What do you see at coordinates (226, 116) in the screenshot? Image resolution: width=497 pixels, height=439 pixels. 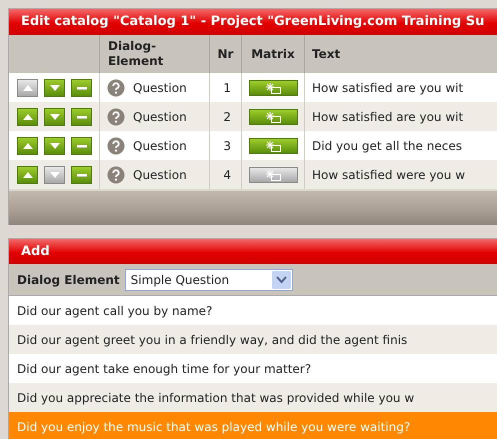 I see `row-number: 2` at bounding box center [226, 116].